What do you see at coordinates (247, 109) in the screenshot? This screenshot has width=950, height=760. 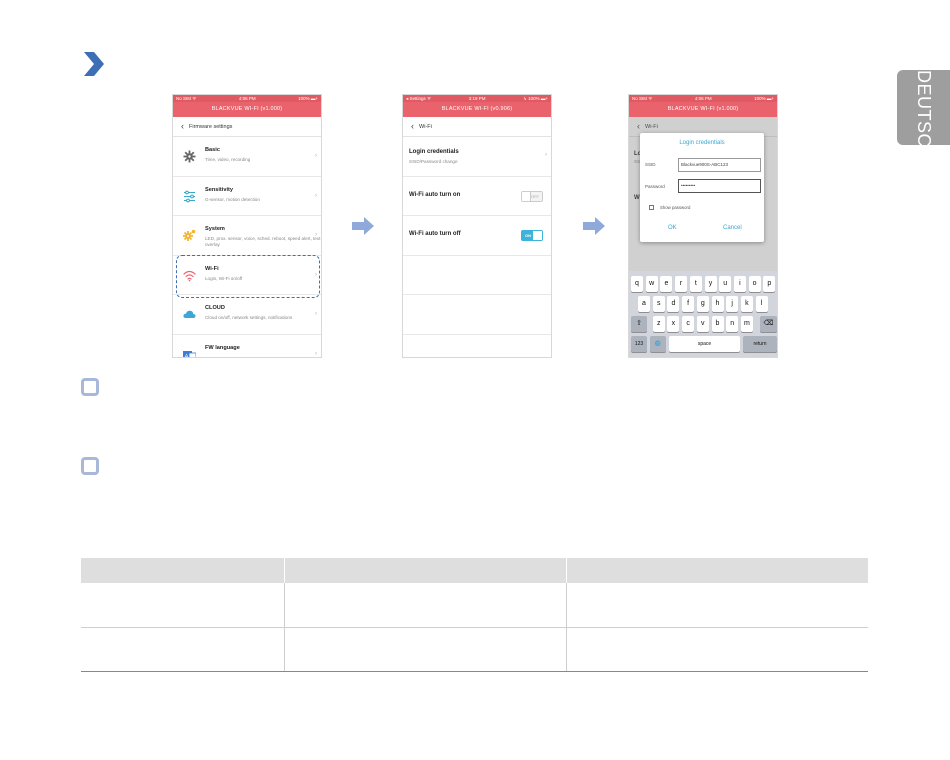 I see `app-title: BLACKVUE WI-FI (v1.000)` at bounding box center [247, 109].